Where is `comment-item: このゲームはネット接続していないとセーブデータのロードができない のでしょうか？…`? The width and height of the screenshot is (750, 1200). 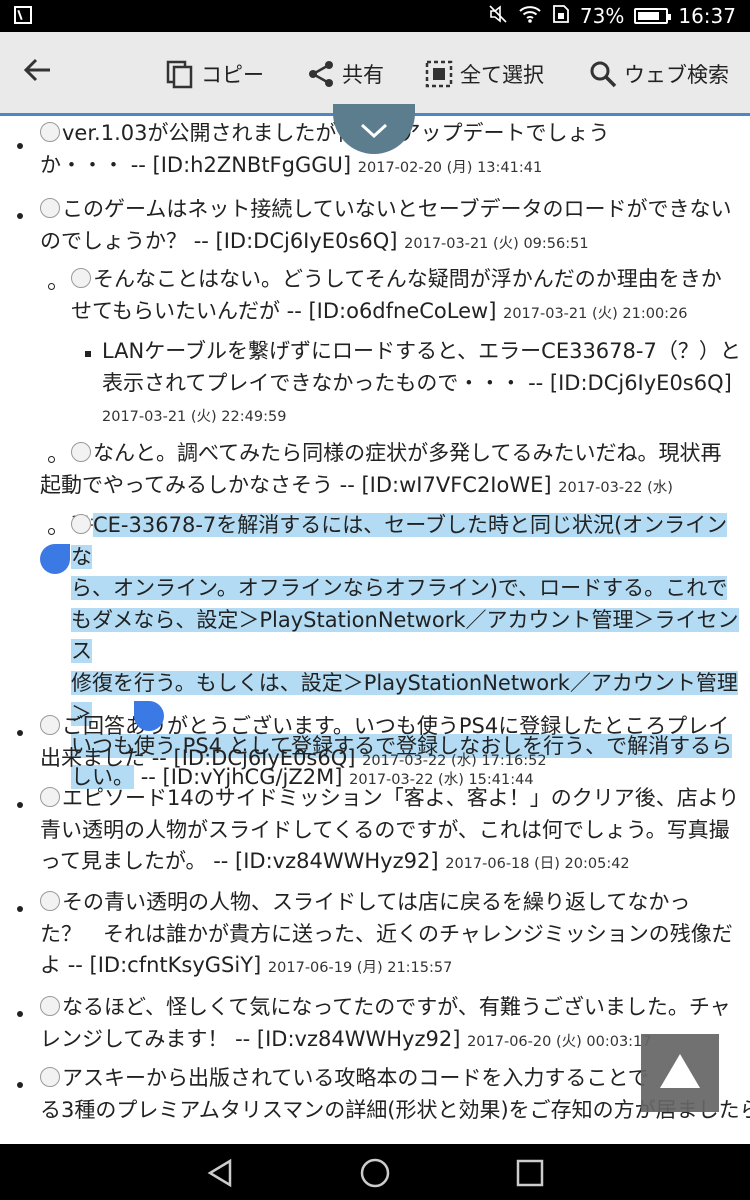 comment-item: このゲームはネット接続していないとセーブデータのロードができない のでしょうか？… is located at coordinates (390, 227).